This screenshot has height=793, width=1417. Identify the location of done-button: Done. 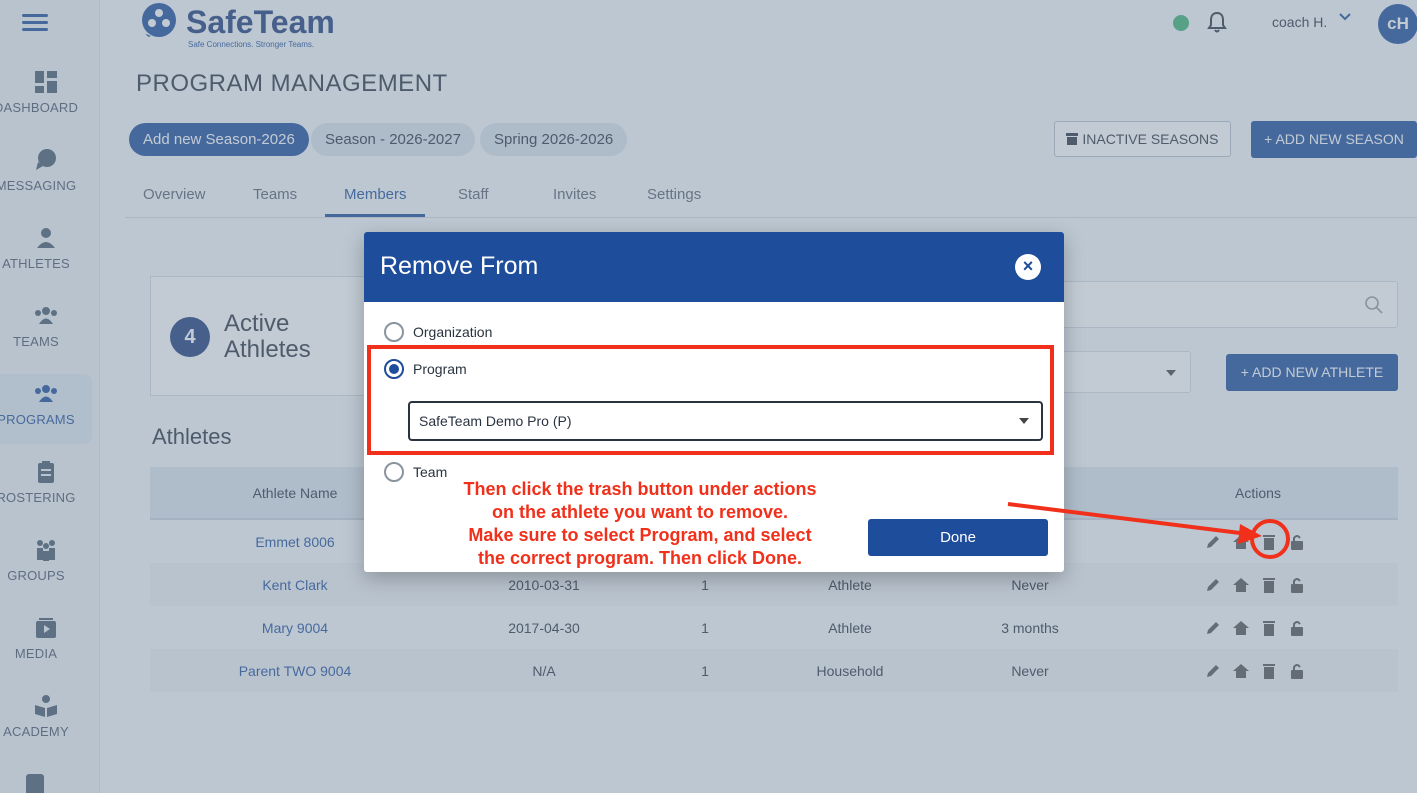
(958, 537).